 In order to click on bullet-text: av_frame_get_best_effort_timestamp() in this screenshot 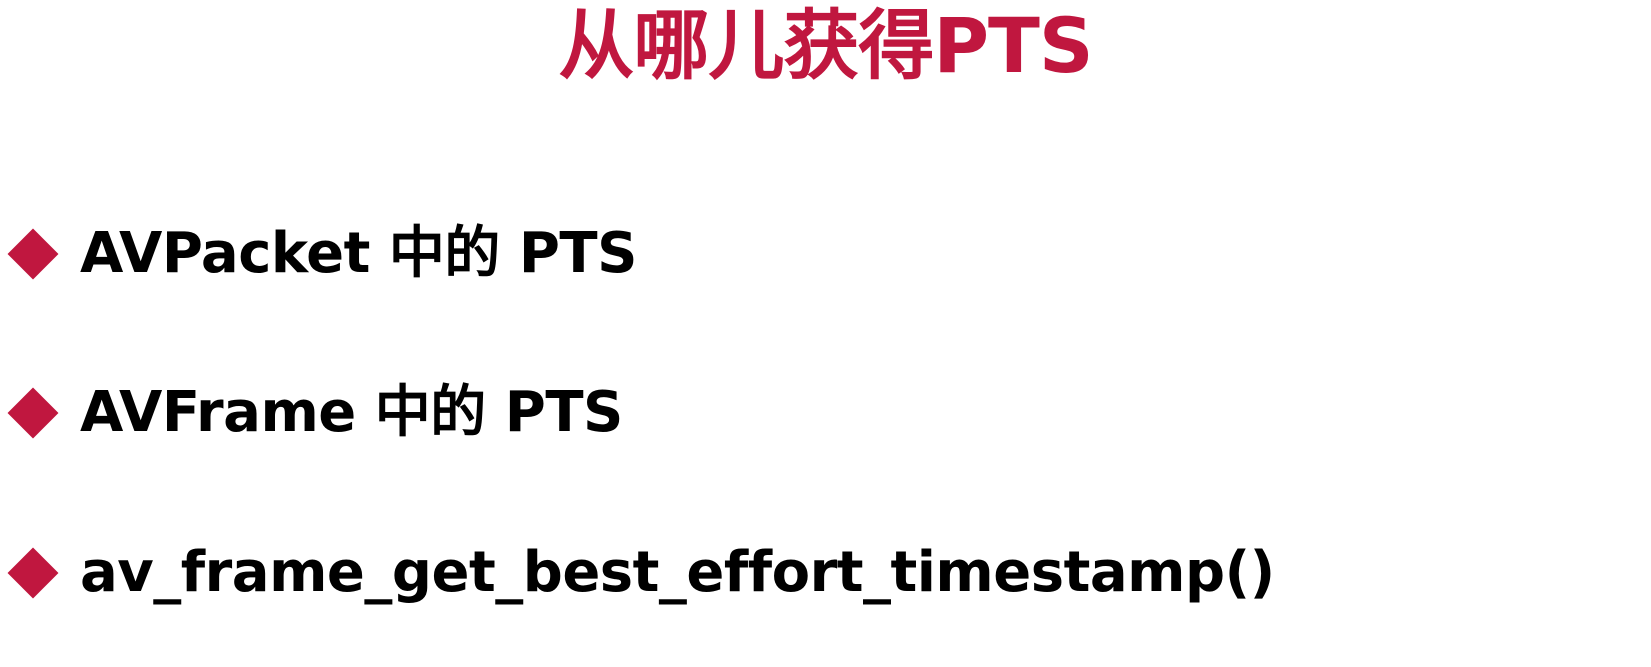, I will do `click(677, 572)`.